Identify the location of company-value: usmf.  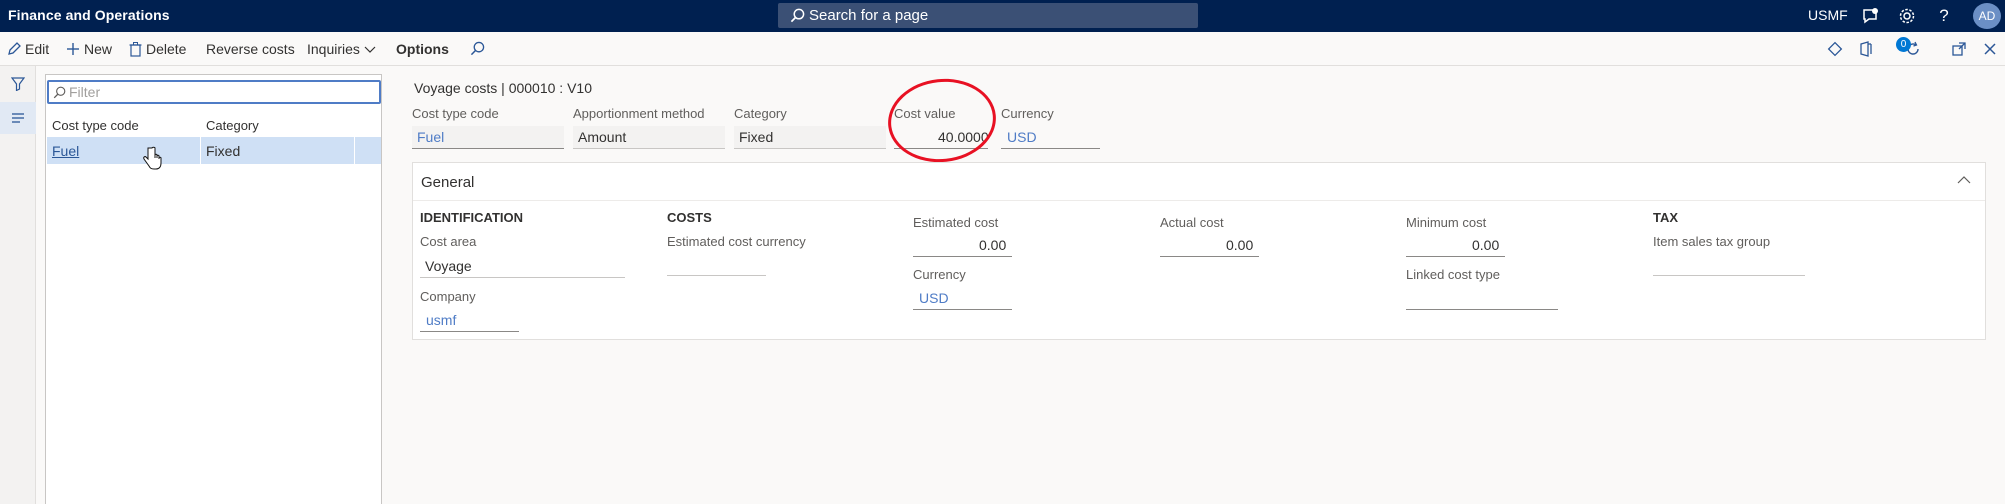
(441, 320).